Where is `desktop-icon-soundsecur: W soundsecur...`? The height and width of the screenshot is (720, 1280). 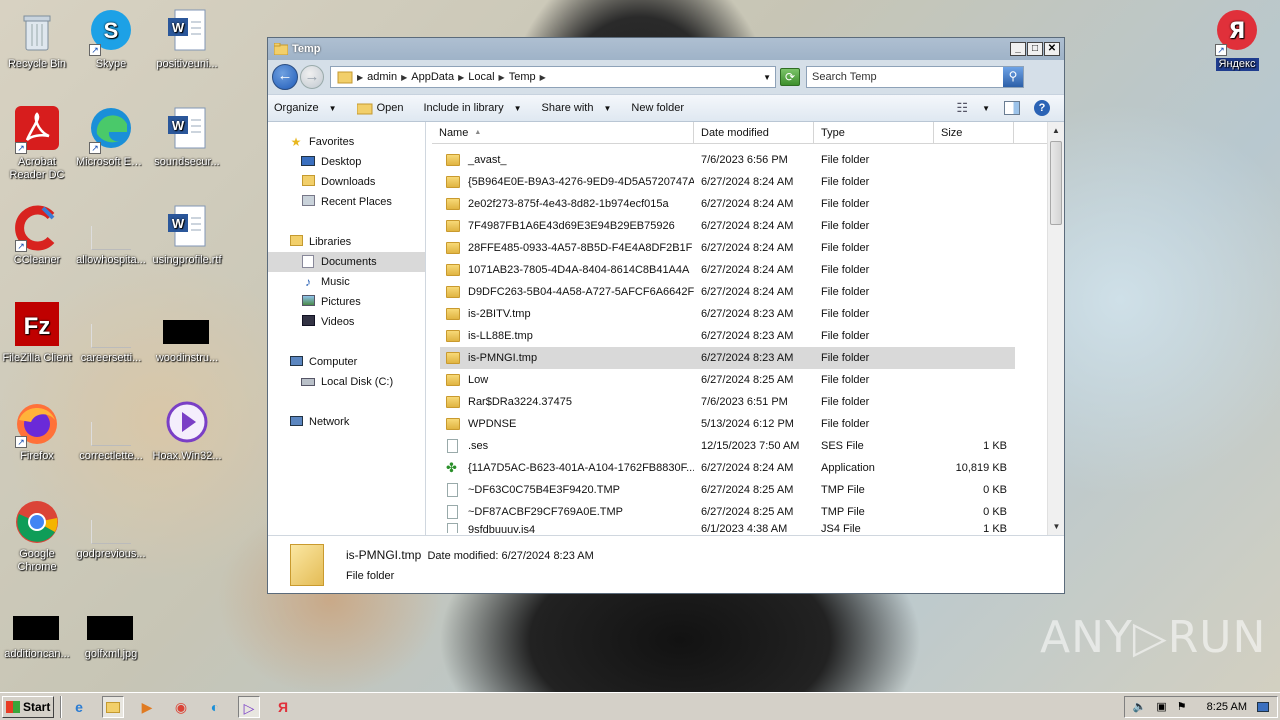
desktop-icon-soundsecur: W soundsecur... is located at coordinates (187, 137).